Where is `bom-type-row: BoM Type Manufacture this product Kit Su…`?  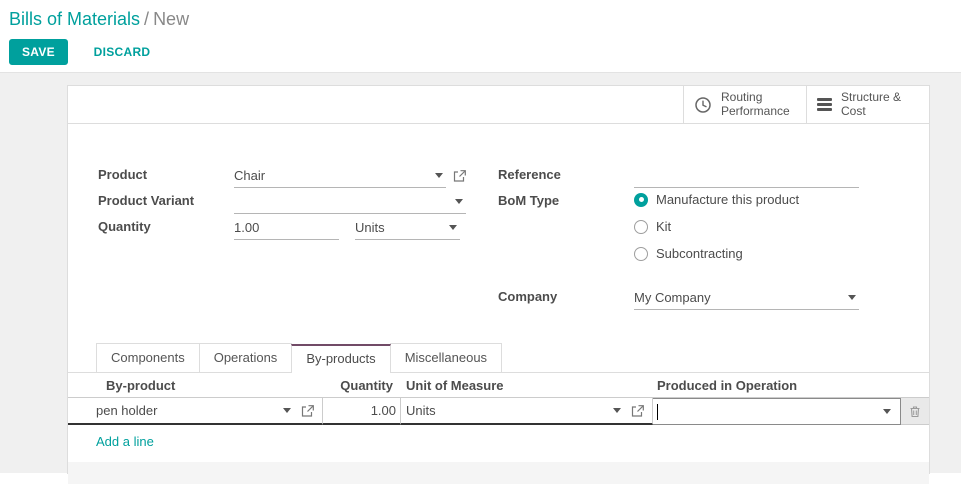 bom-type-row: BoM Type Manufacture this product Kit Su… is located at coordinates (678, 231).